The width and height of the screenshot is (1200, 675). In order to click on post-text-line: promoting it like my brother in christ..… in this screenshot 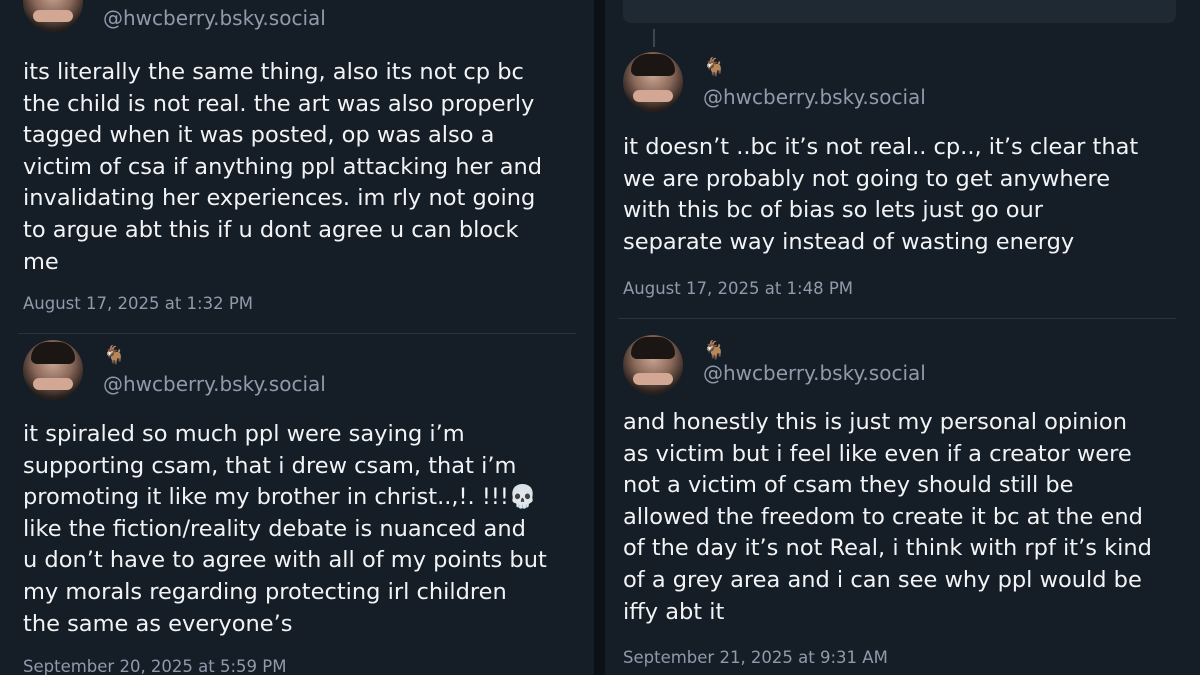, I will do `click(280, 497)`.